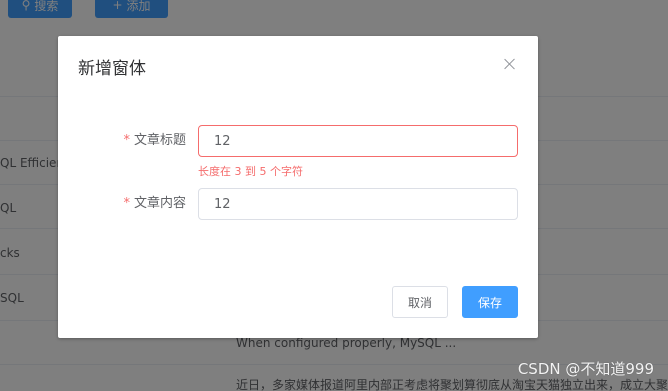 The width and height of the screenshot is (668, 391). I want to click on title-error-message: 长度在 3 到 5 个字符, so click(250, 171).